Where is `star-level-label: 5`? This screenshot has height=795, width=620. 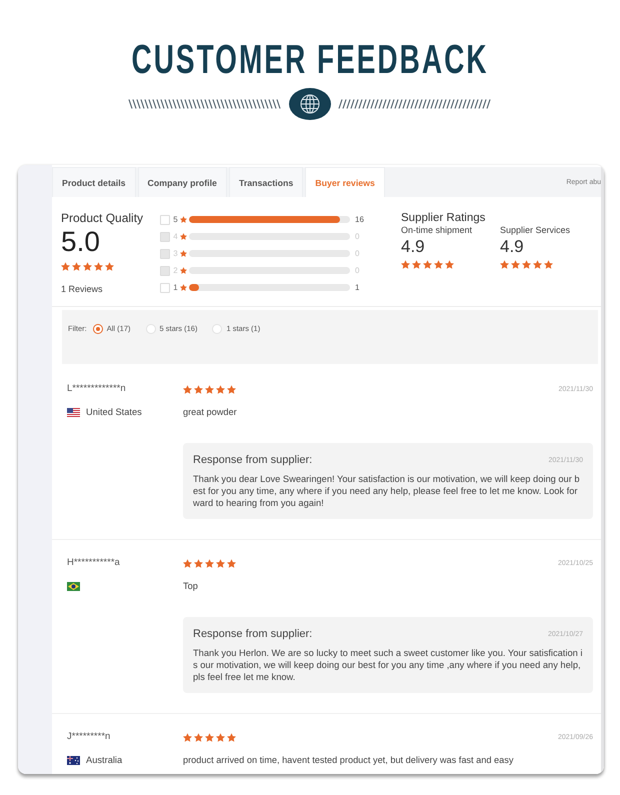
star-level-label: 5 is located at coordinates (175, 219).